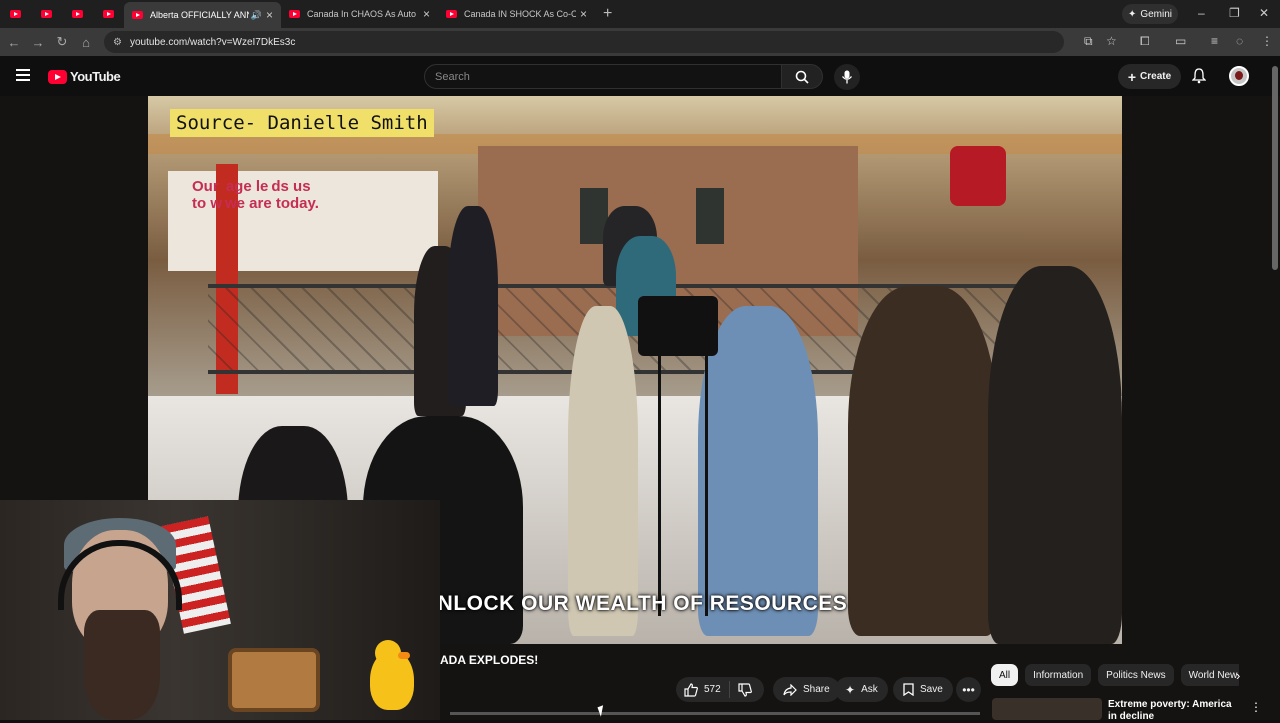  Describe the element at coordinates (14, 42) in the screenshot. I see `back-icon: ←` at that location.